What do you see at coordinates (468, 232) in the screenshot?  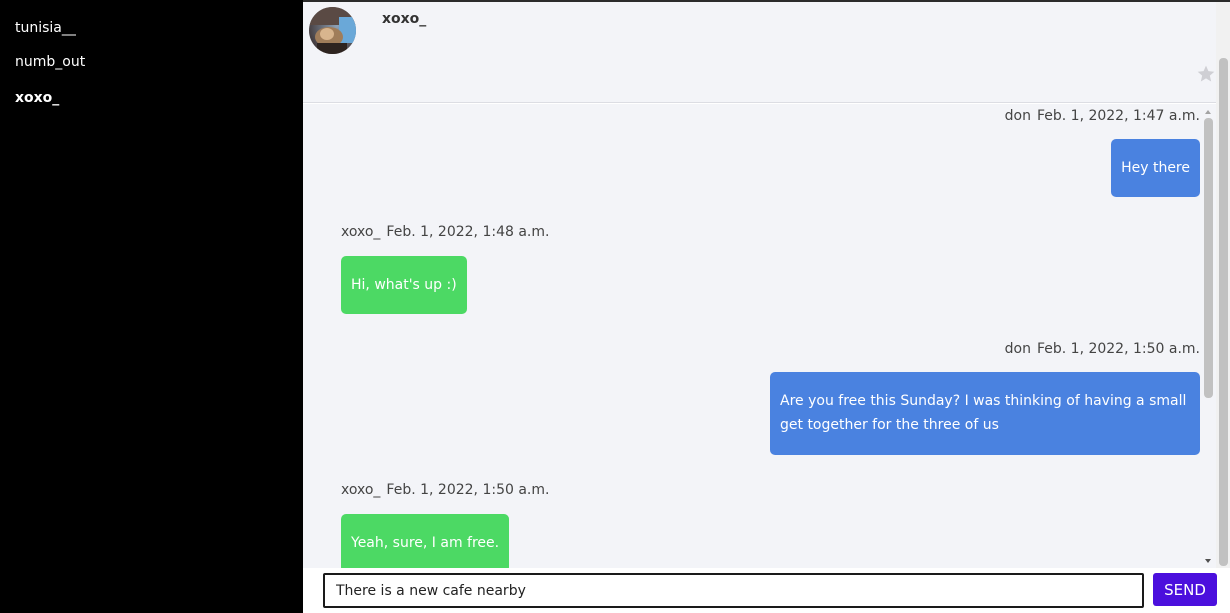 I see `message-time: Feb. 1, 2022, 1:48 a.m.` at bounding box center [468, 232].